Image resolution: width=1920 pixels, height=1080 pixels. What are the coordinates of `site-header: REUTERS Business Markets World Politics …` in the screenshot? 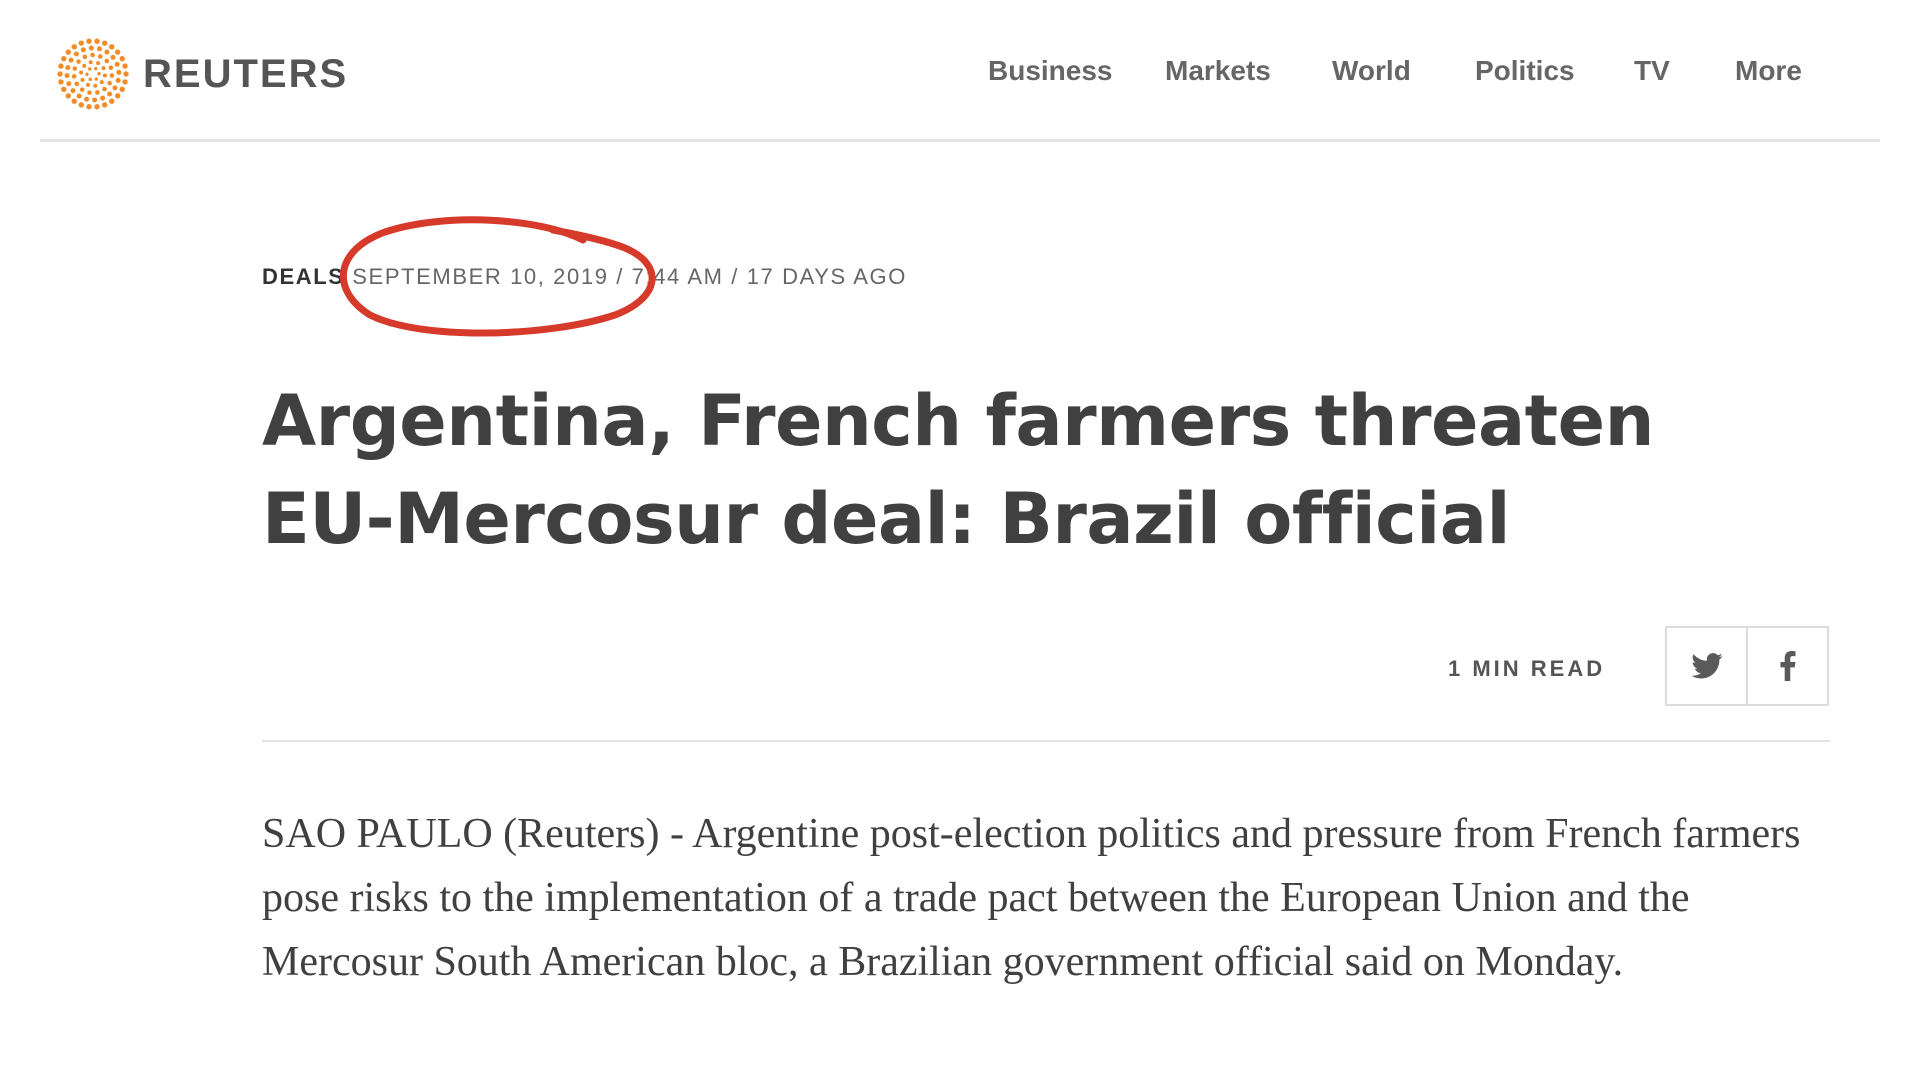 It's located at (960, 71).